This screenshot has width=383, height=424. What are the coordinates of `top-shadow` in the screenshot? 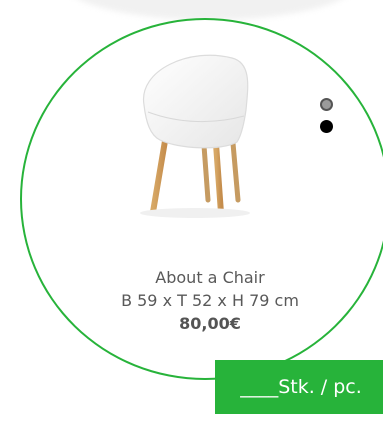 It's located at (210, 10).